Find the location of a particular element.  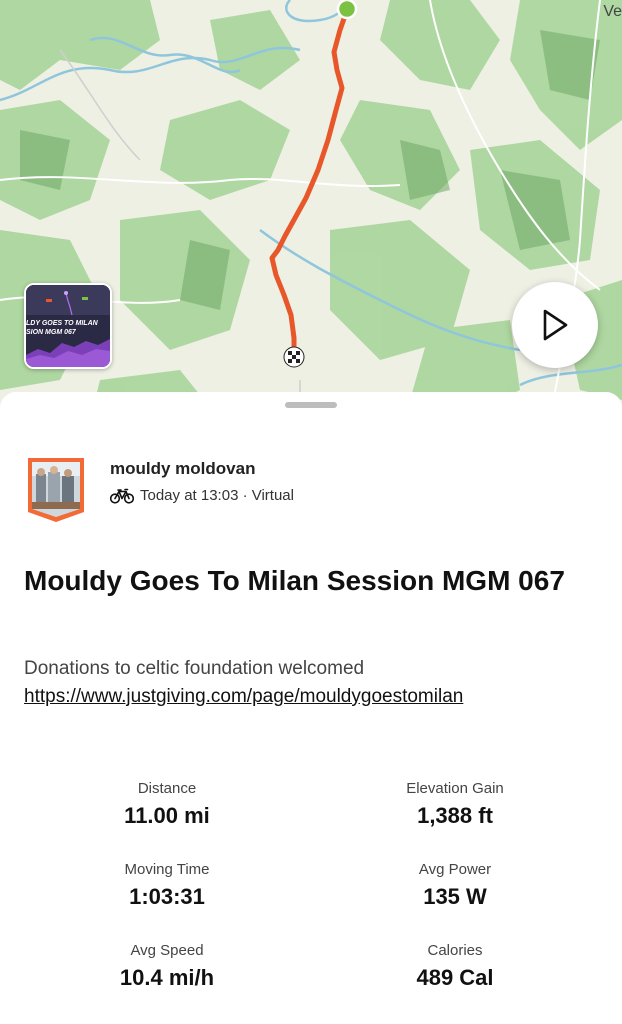

stat-label: Distance is located at coordinates (167, 788).